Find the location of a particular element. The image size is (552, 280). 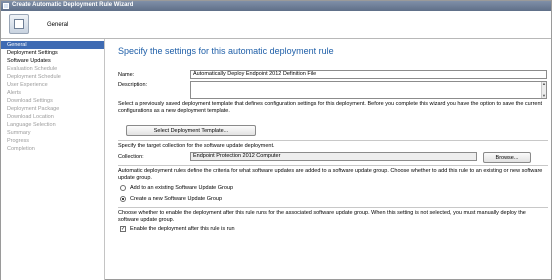

sidebar-item-evaluation-schedule: Evaluation Schedule is located at coordinates (32, 69).